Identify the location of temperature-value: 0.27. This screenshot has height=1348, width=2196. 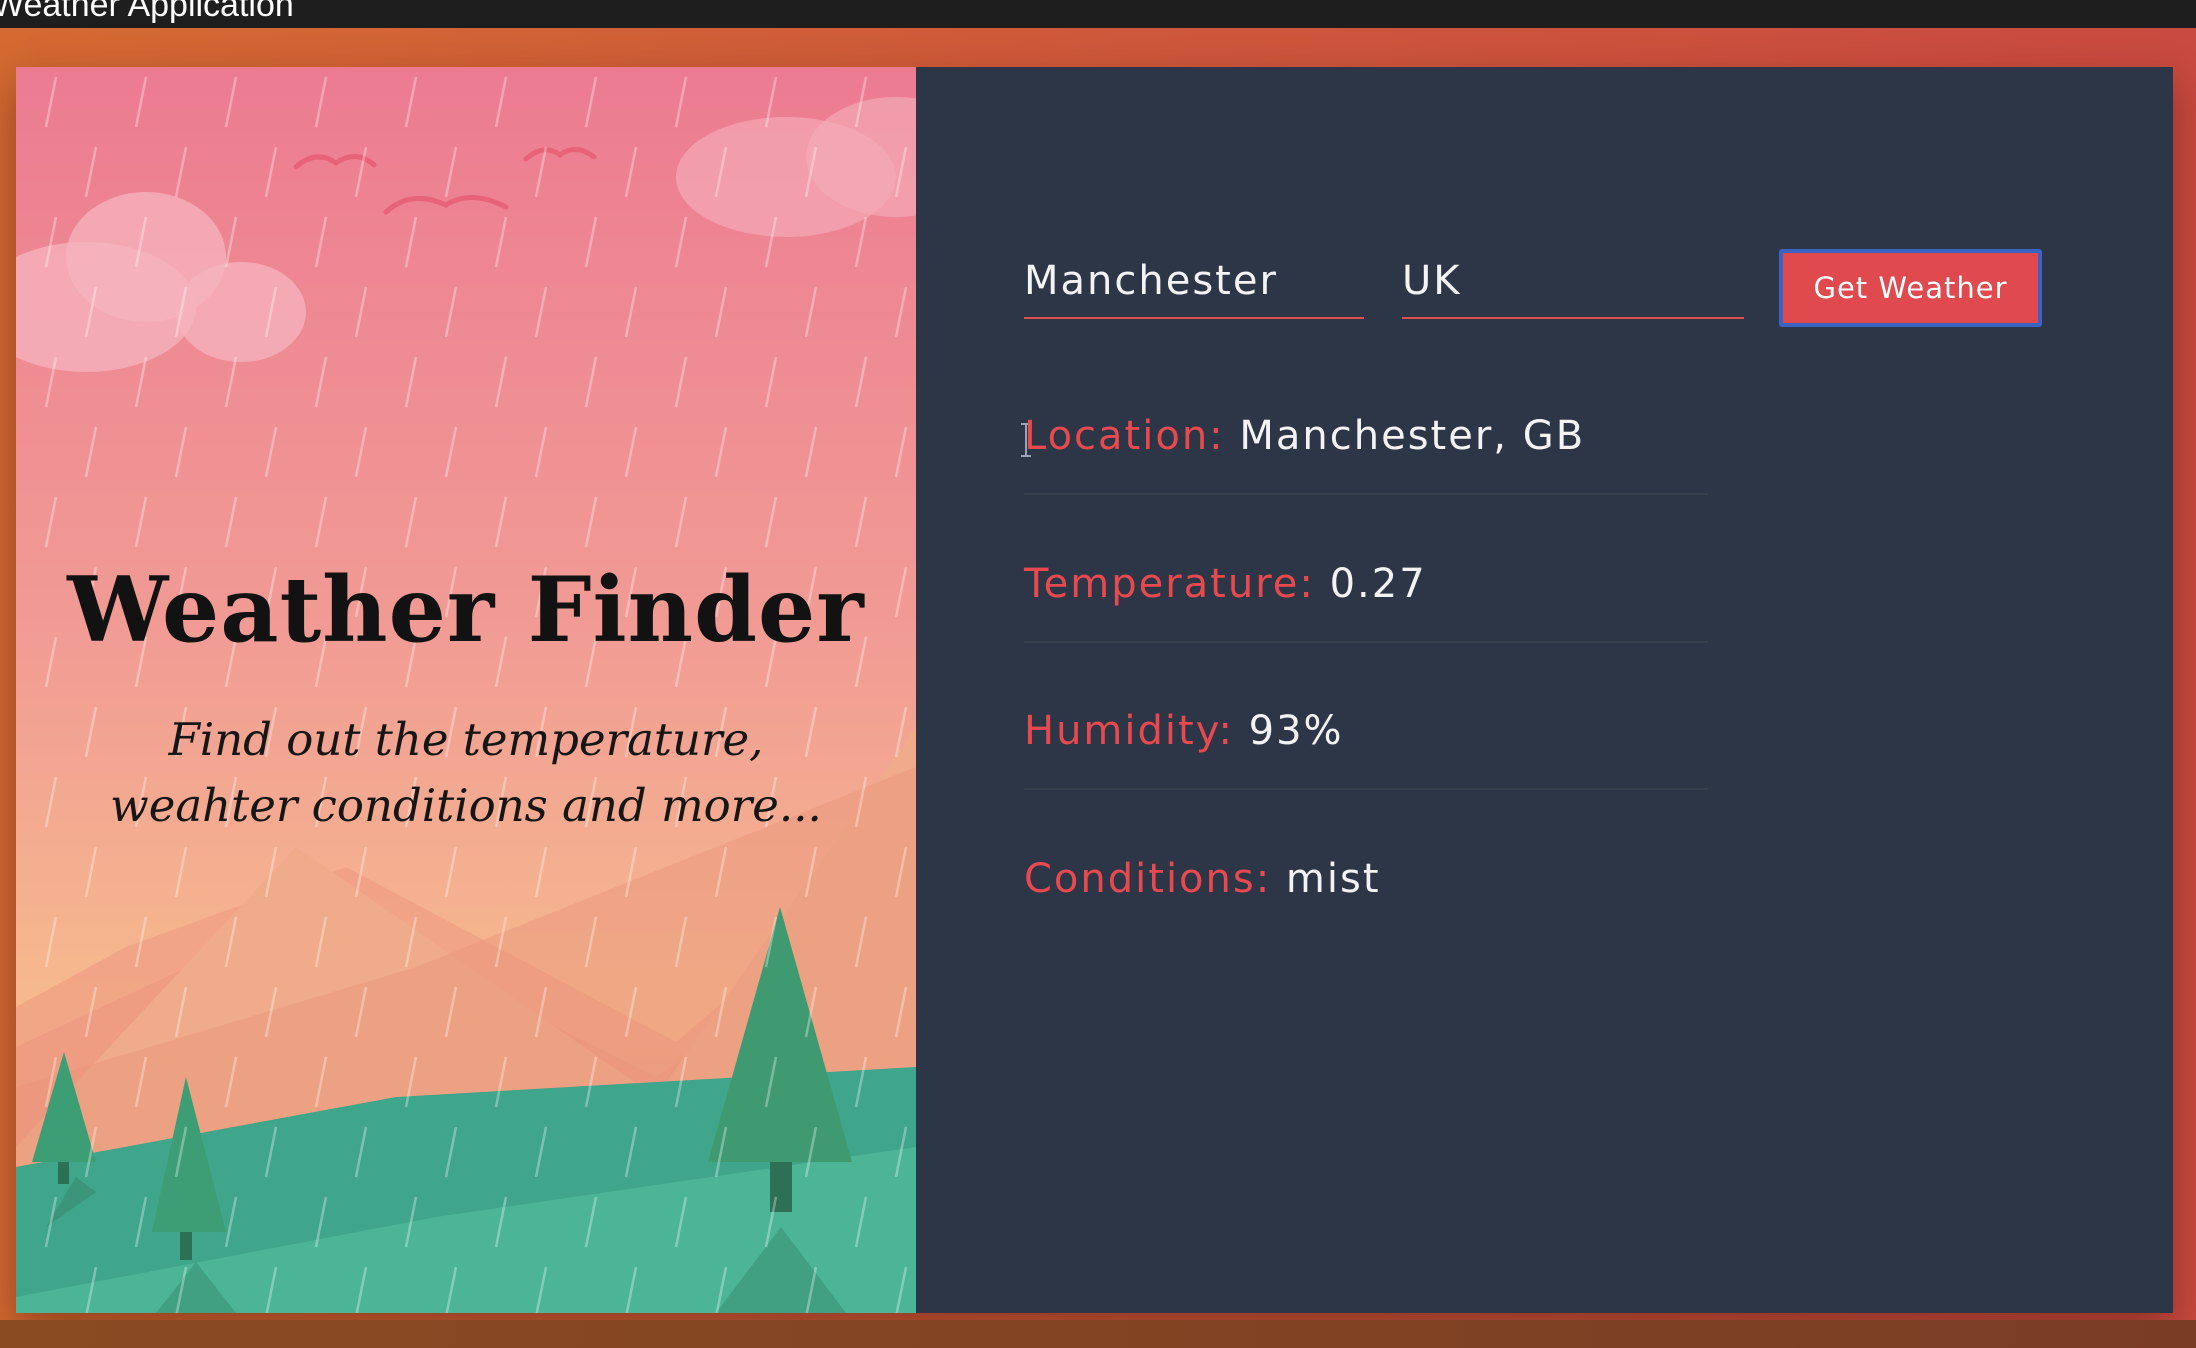
(1378, 584).